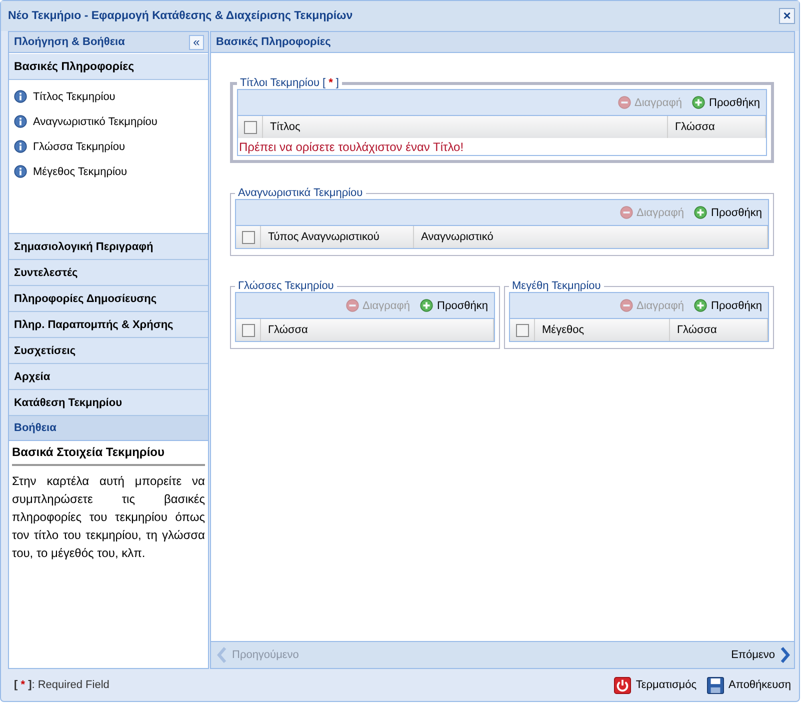  I want to click on column-header: Μέγεθος, so click(602, 330).